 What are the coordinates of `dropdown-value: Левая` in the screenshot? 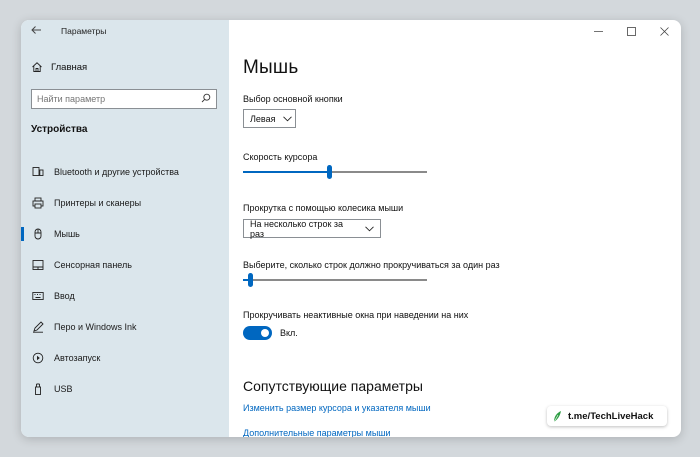 It's located at (263, 118).